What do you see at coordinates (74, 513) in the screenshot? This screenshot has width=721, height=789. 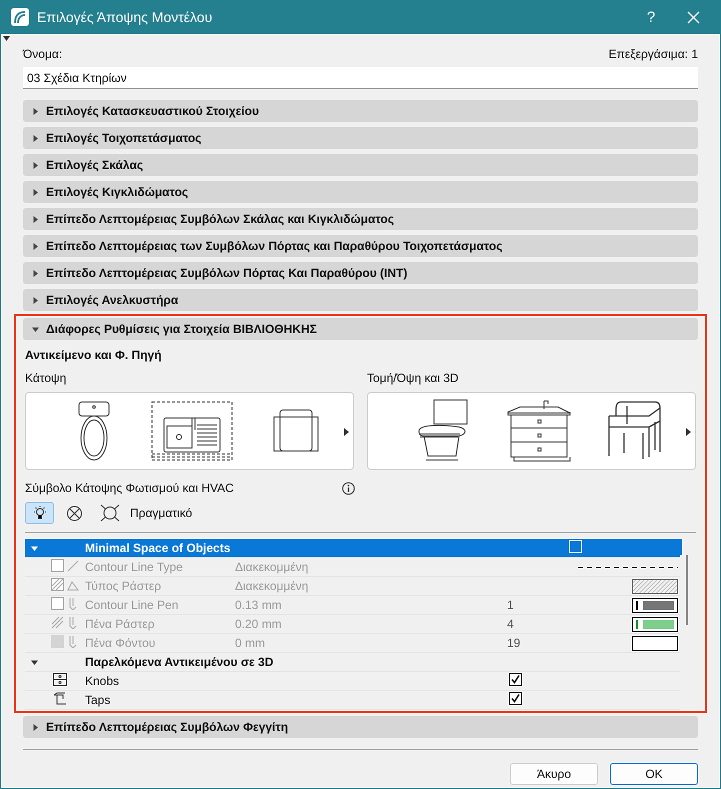 I see `circle-cross-icon` at bounding box center [74, 513].